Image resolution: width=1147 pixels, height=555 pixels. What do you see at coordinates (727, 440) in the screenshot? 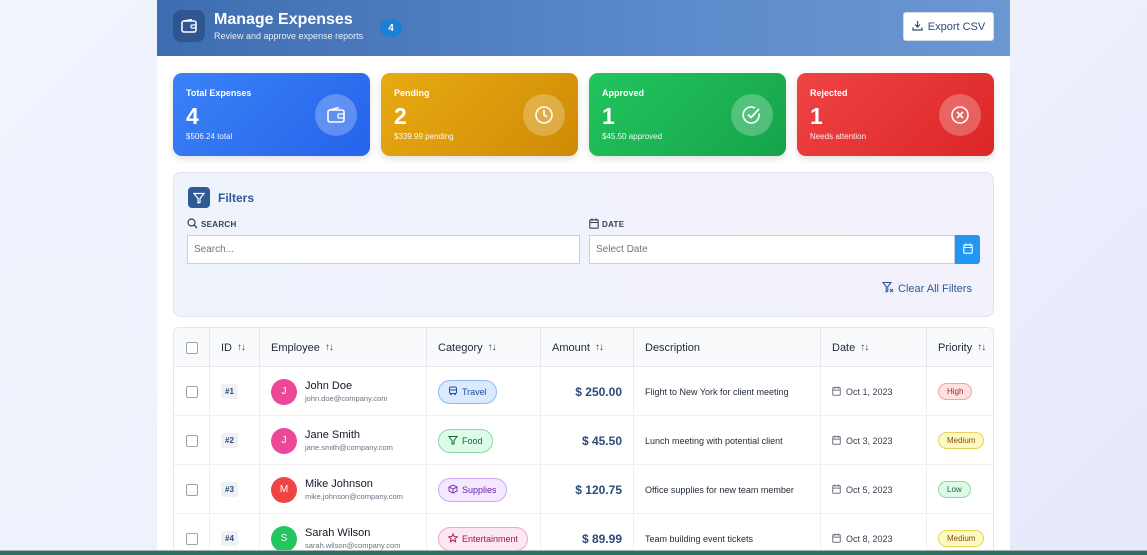
I see `description-cell: Lunch meeting with potential client` at bounding box center [727, 440].